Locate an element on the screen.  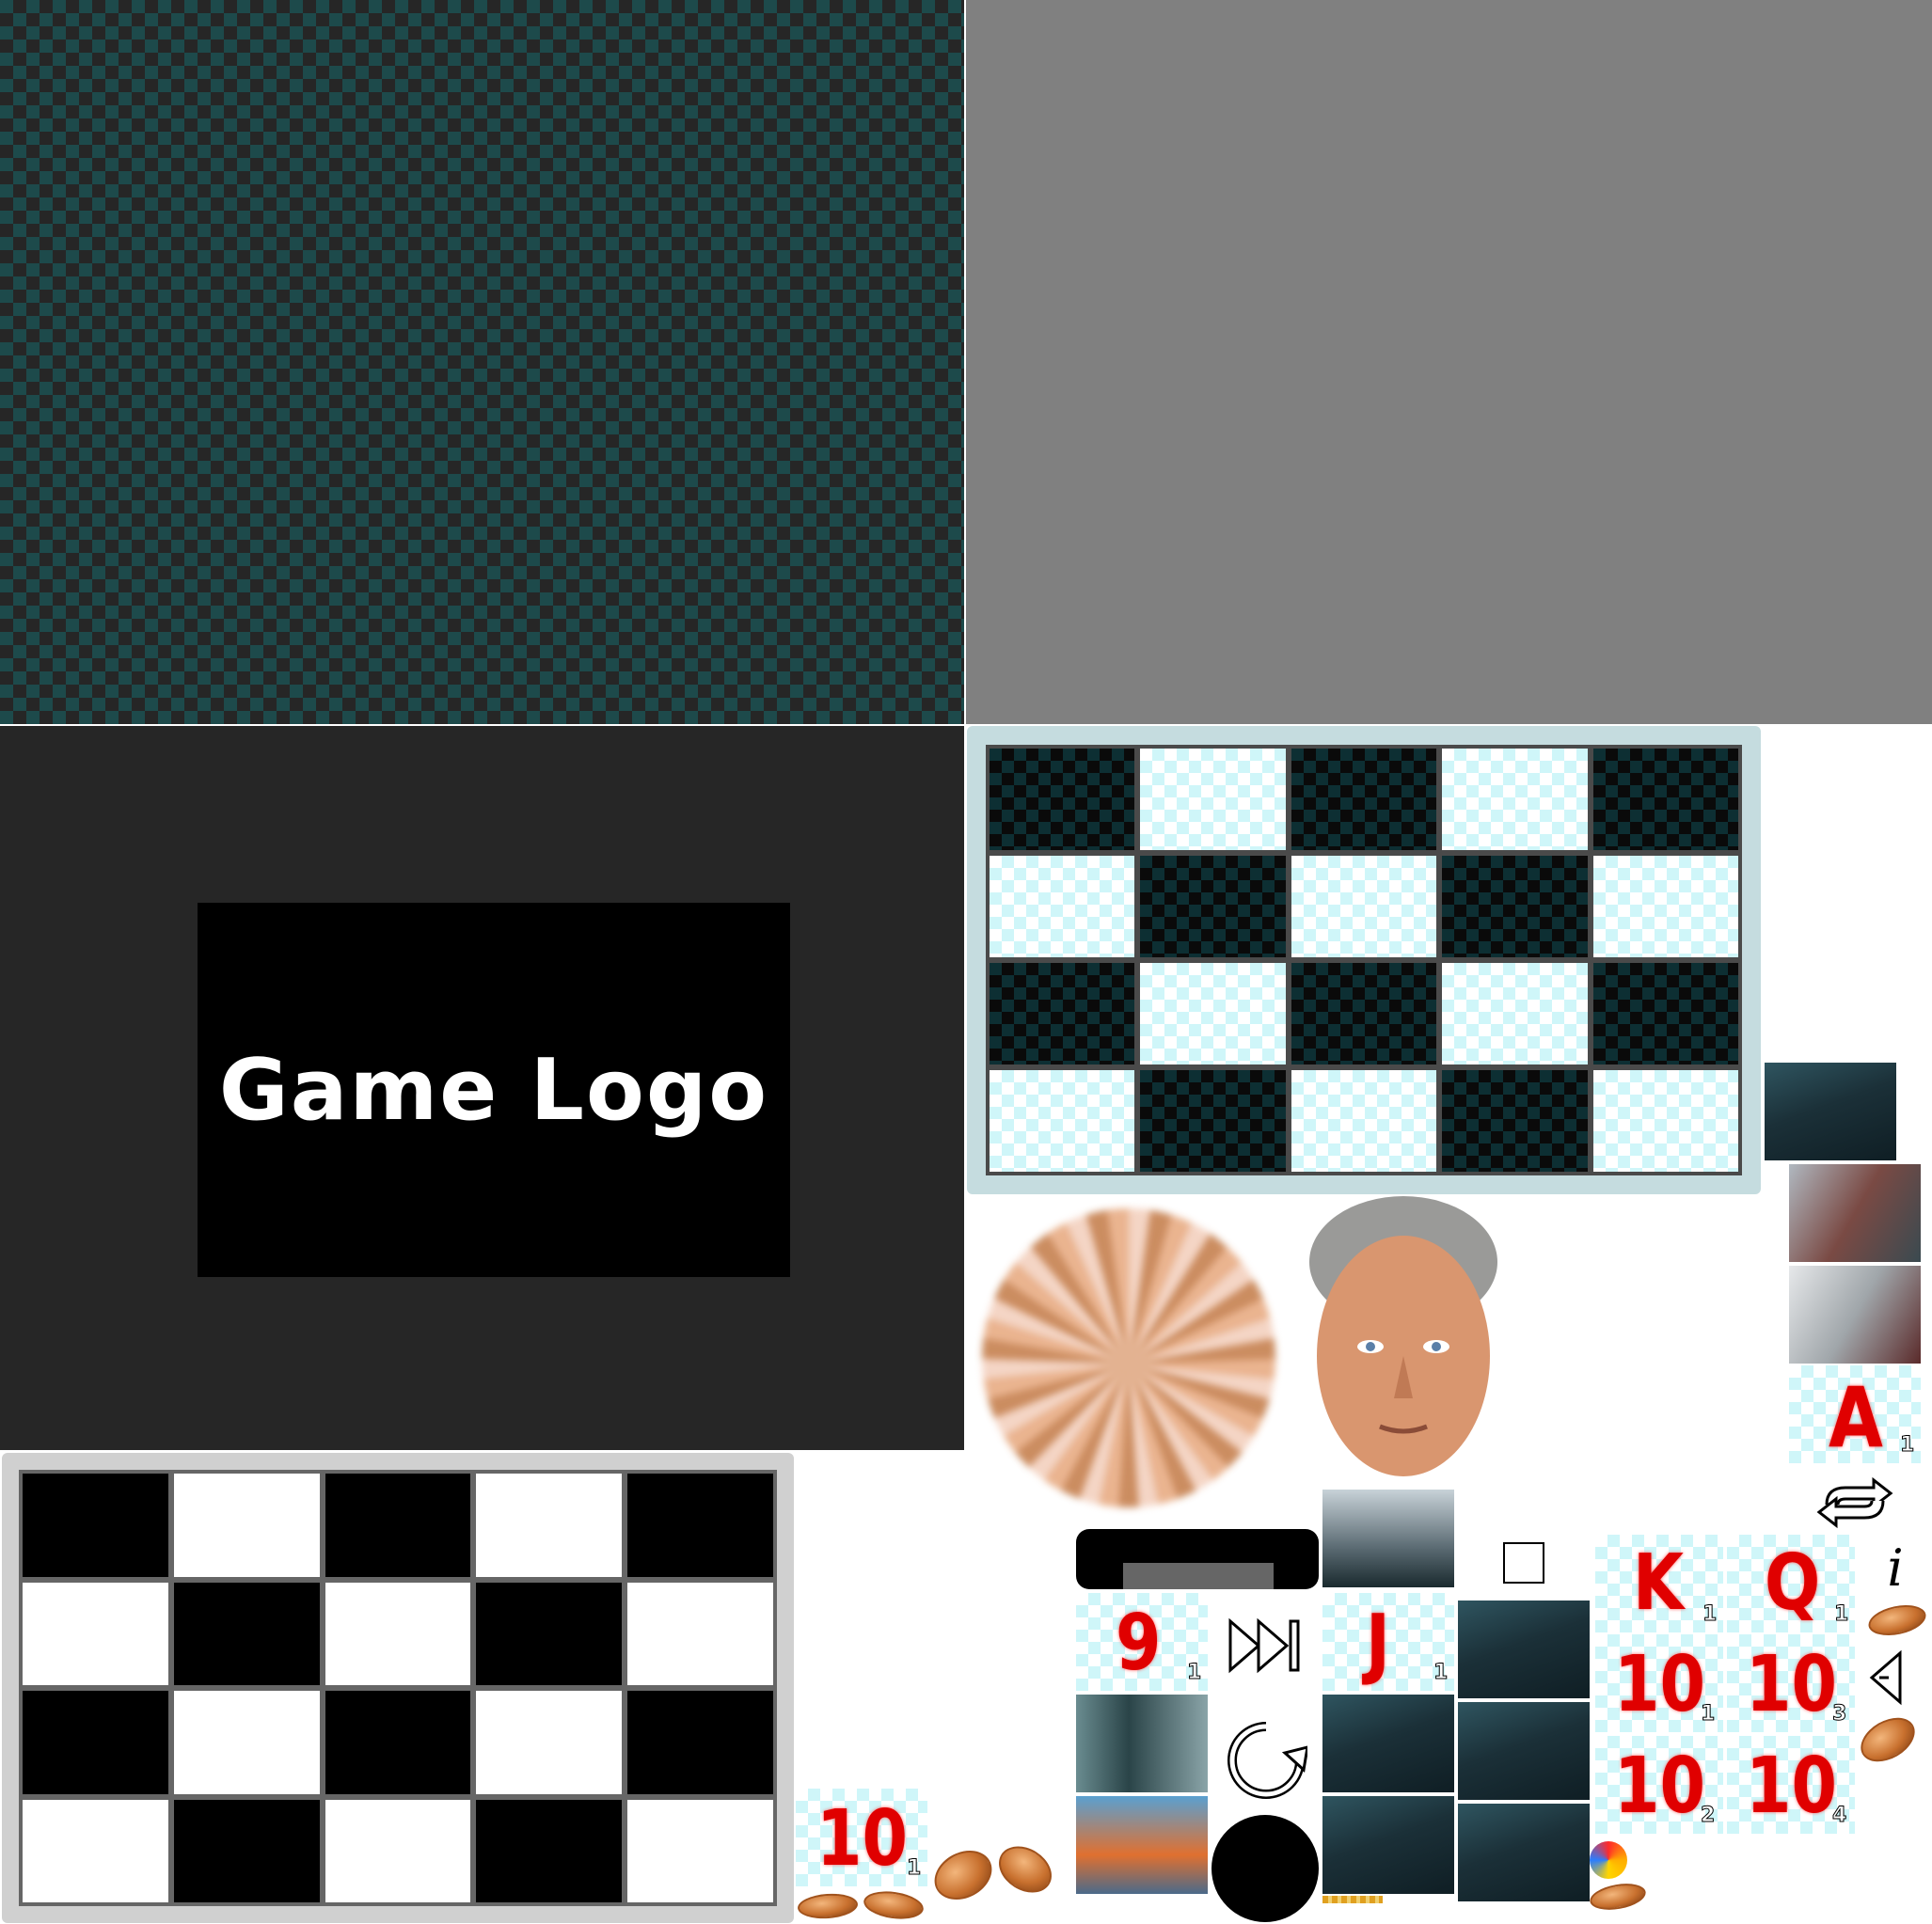
checker-board-grid is located at coordinates (1364, 960).